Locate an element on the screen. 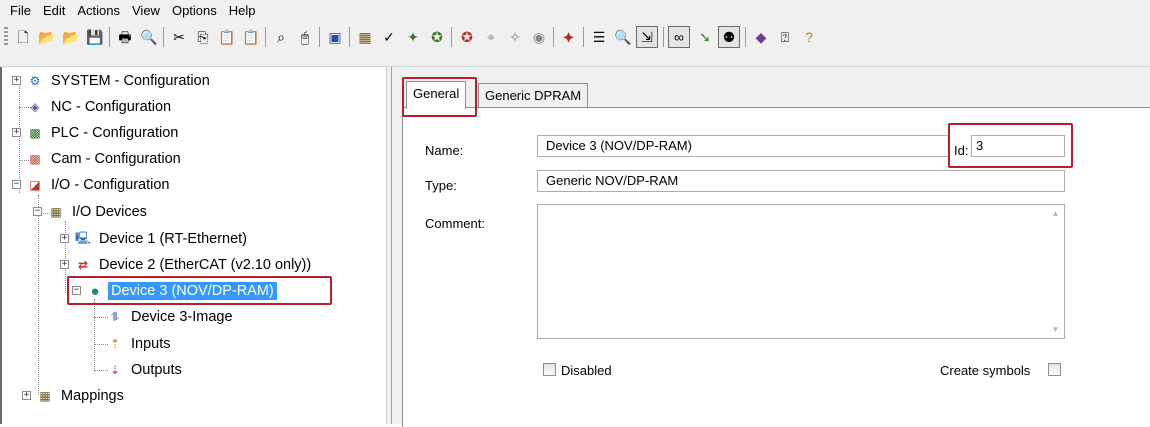  toolbar-grip is located at coordinates (6, 36).